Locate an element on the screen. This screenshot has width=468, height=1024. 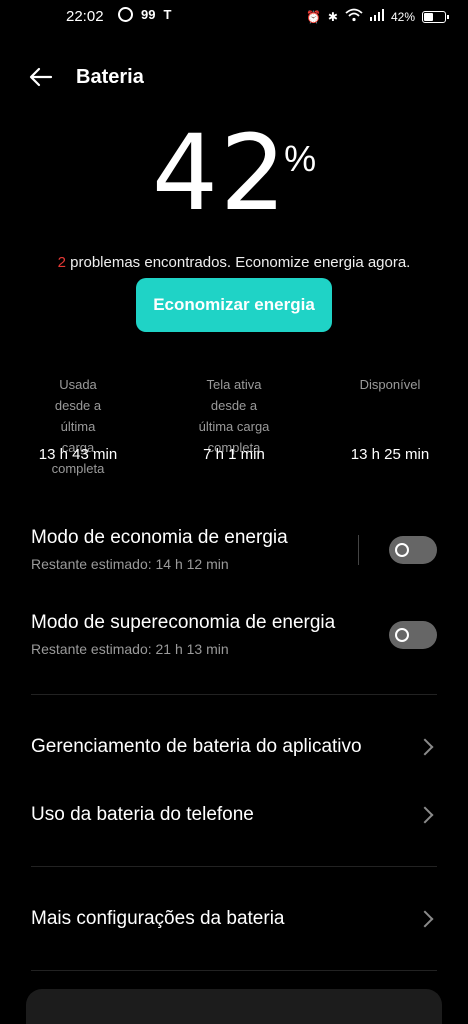
menu-label: Mais configurações da bateria is located at coordinates (158, 918).